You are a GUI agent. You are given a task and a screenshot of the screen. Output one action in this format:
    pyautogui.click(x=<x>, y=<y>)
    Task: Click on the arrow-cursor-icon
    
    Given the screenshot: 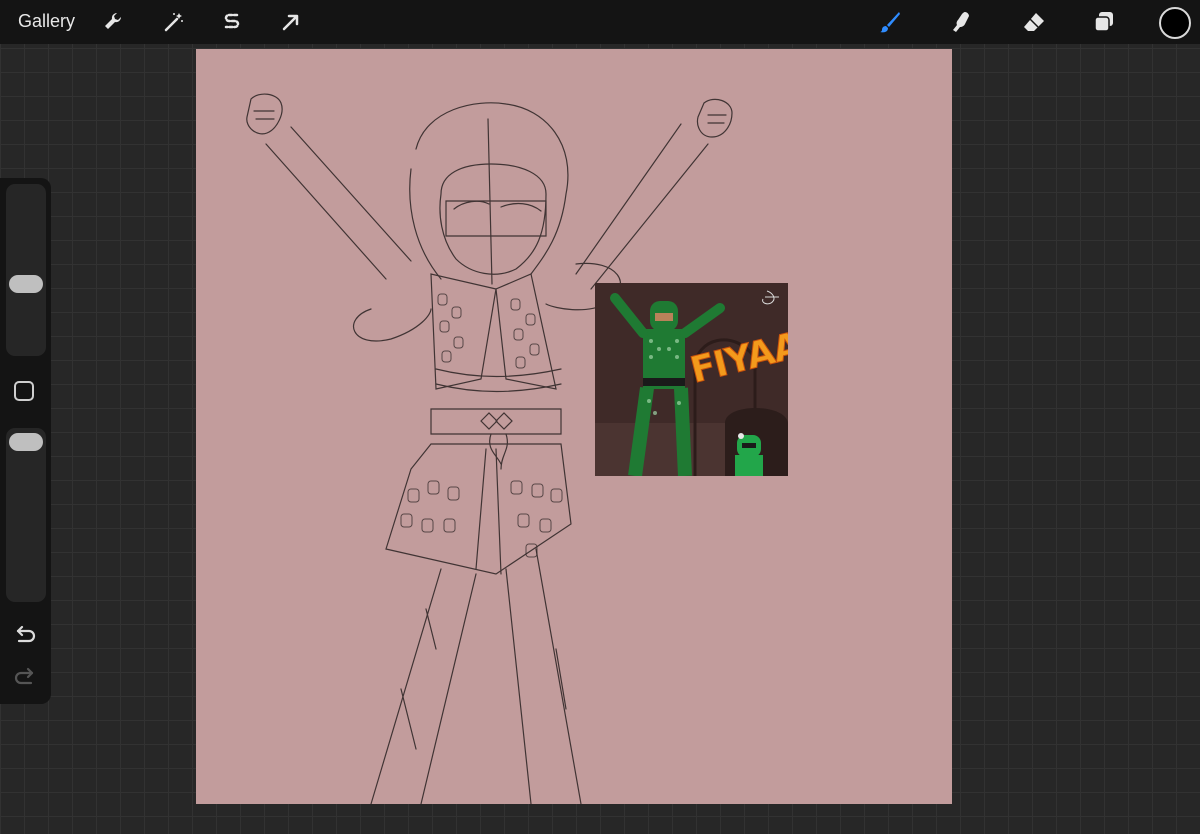 What is the action you would take?
    pyautogui.click(x=291, y=22)
    